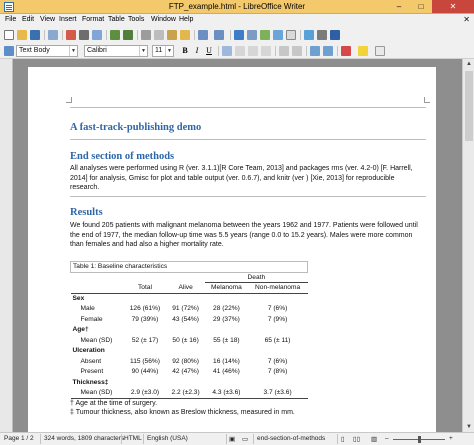 The width and height of the screenshot is (474, 445). What do you see at coordinates (163, 51) in the screenshot?
I see `font-size-combo: 11 ▼` at bounding box center [163, 51].